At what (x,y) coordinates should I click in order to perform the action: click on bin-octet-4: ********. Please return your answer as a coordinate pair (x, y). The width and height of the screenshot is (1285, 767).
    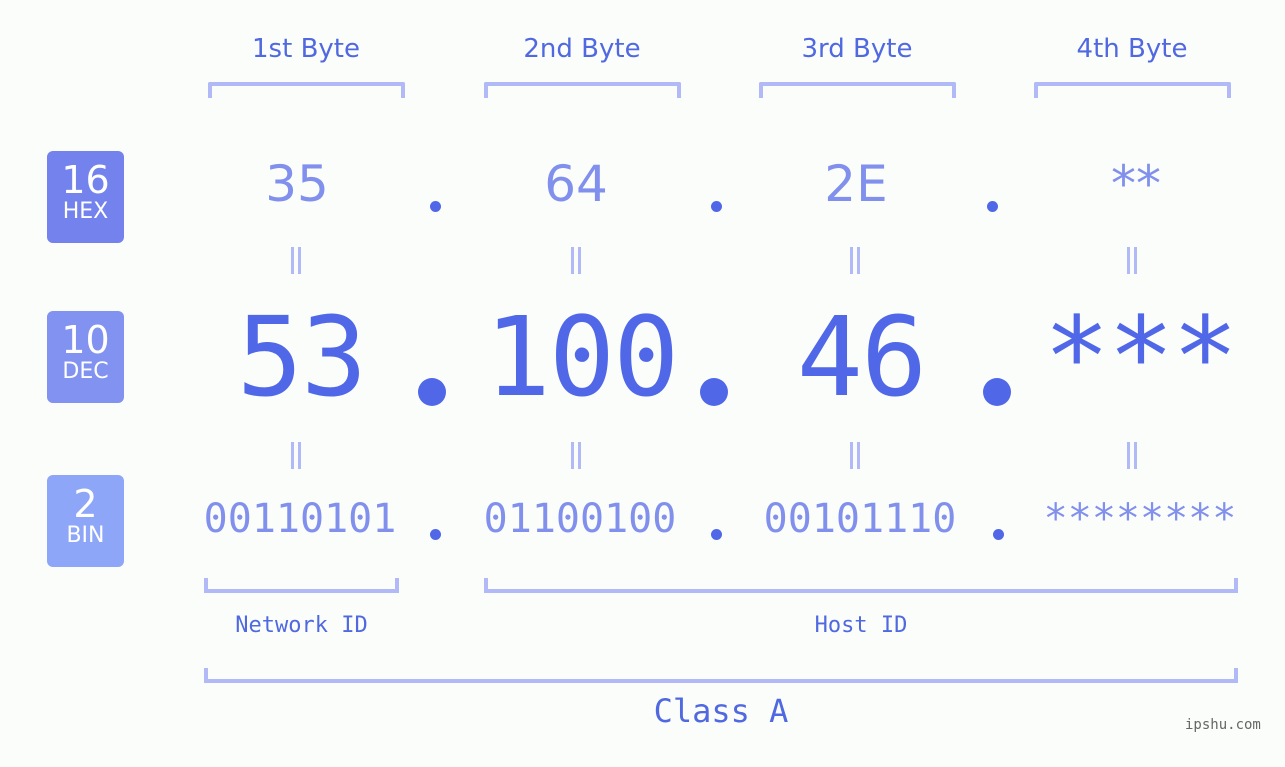
    Looking at the image, I should click on (1140, 519).